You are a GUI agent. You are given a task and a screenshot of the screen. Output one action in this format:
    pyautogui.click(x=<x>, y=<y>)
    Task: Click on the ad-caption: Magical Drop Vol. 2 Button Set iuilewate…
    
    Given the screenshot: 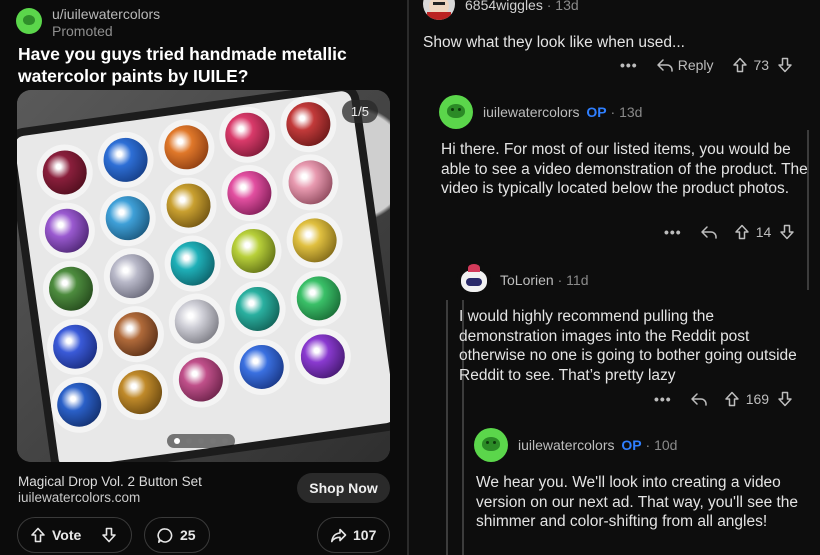 What is the action you would take?
    pyautogui.click(x=110, y=490)
    